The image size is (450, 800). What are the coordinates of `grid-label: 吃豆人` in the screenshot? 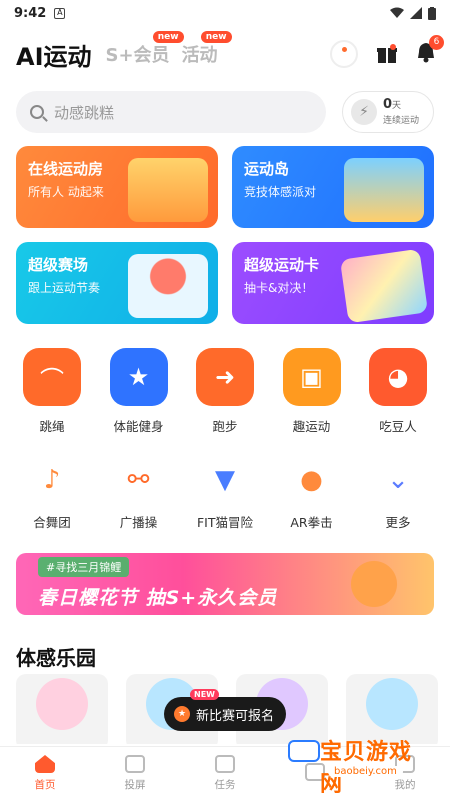 It's located at (398, 426).